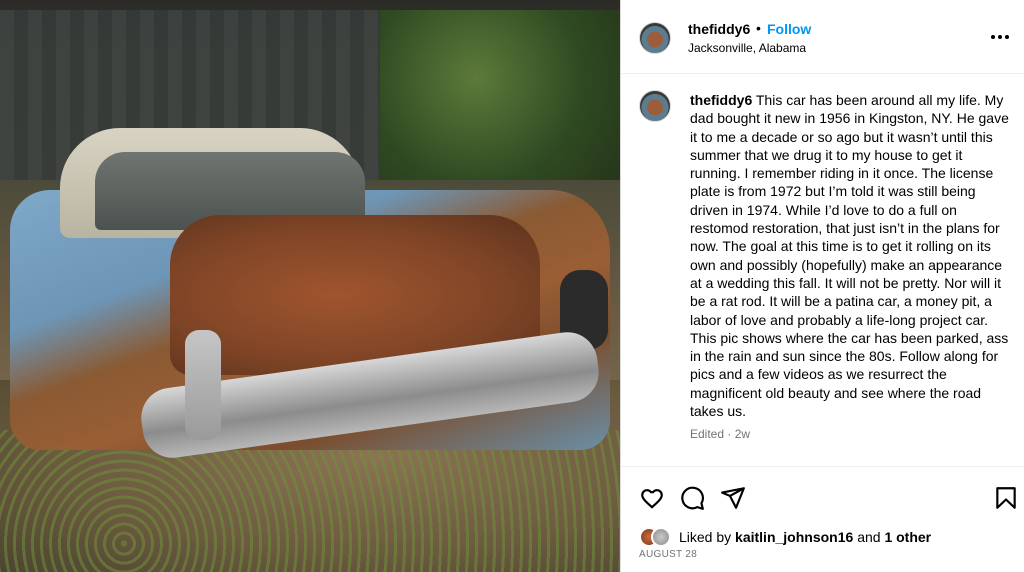 This screenshot has height=572, width=1024. Describe the element at coordinates (500, 95) in the screenshot. I see `trees-background` at that location.